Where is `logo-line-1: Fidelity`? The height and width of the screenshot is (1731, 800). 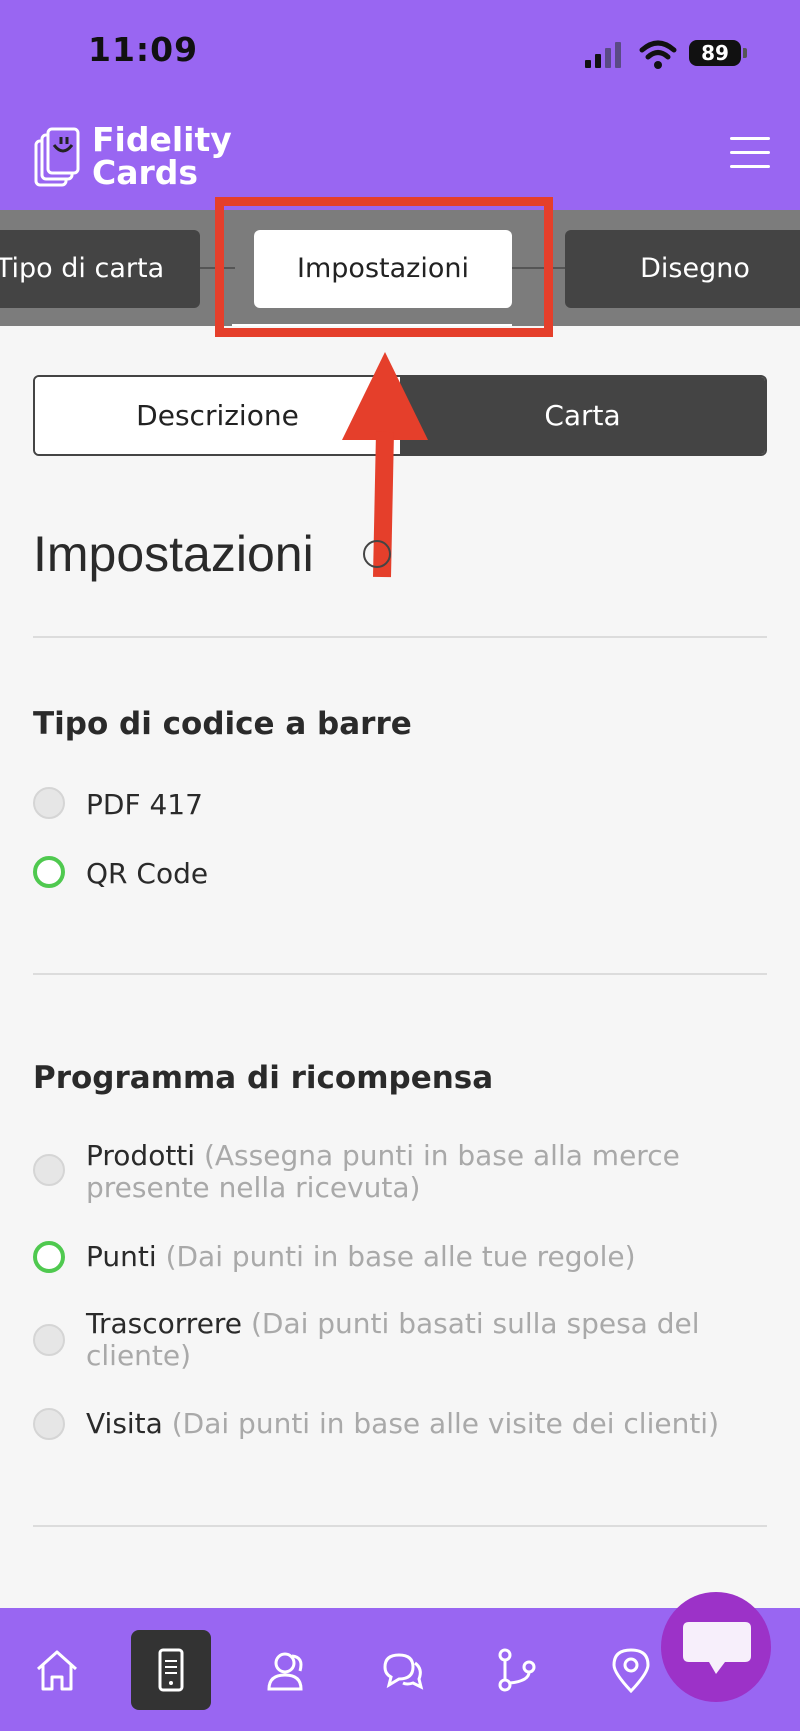 logo-line-1: Fidelity is located at coordinates (162, 139).